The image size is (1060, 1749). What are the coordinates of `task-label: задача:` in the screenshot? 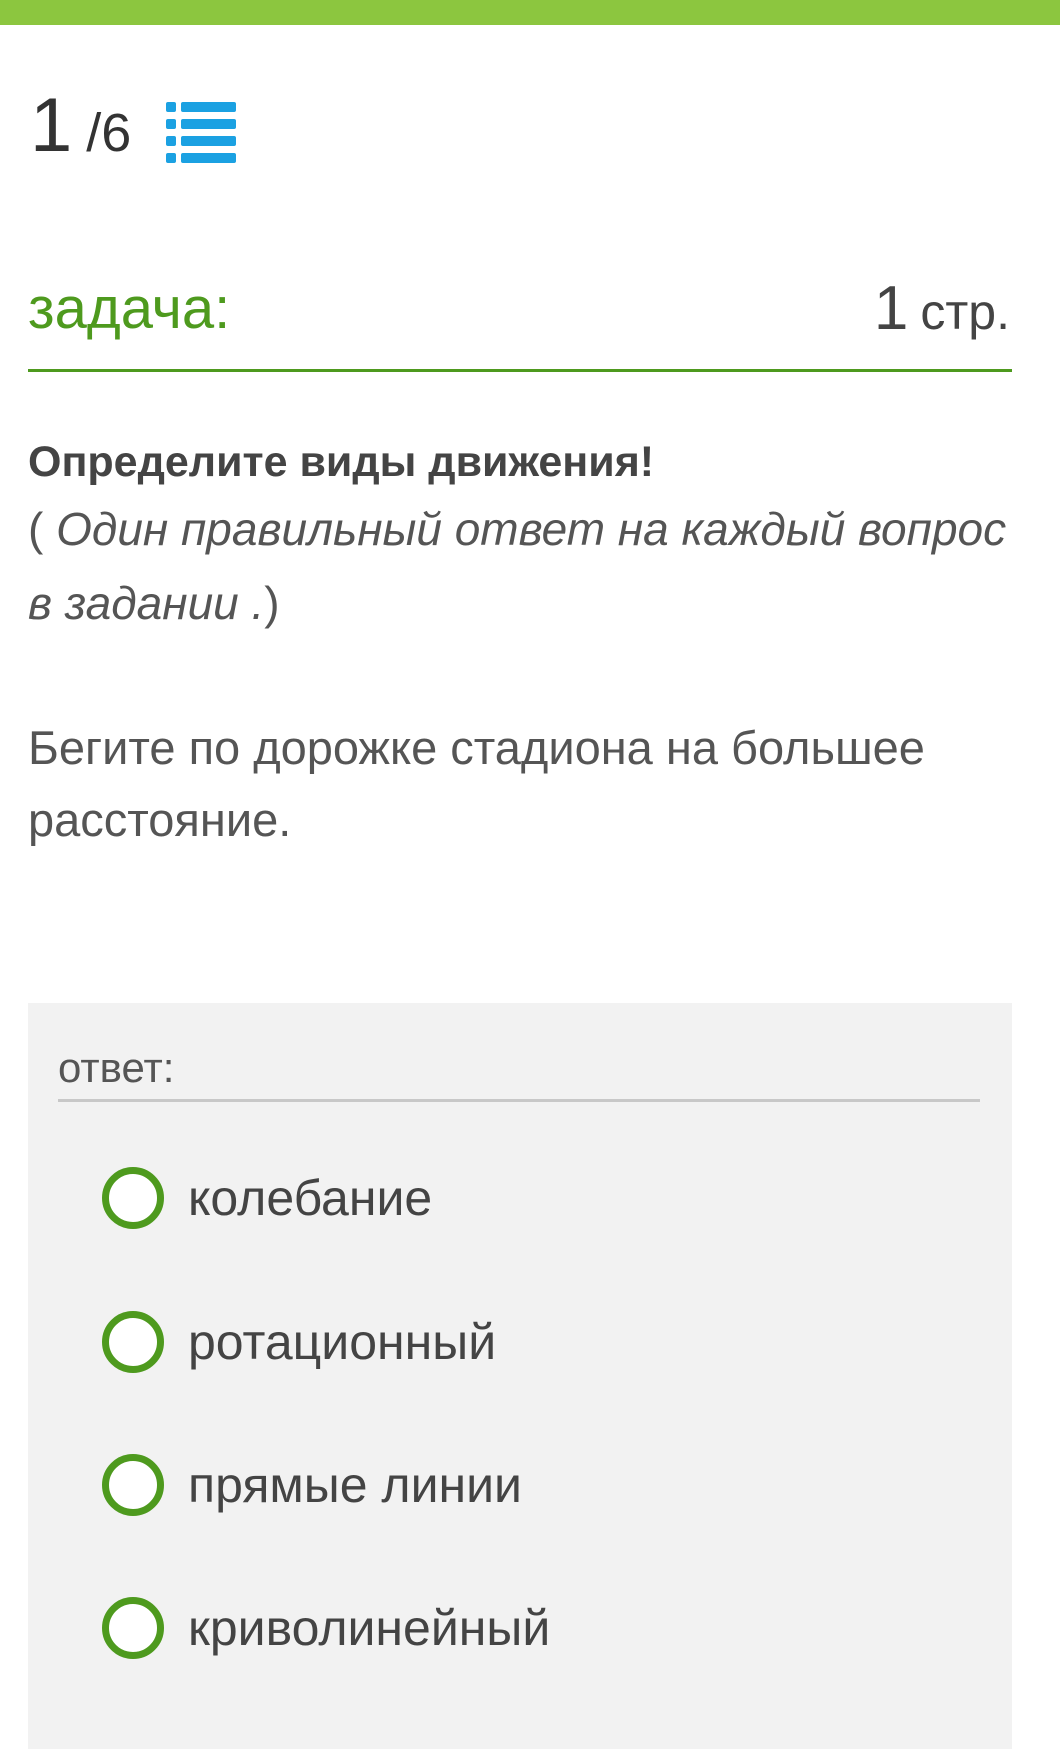 It's located at (129, 308).